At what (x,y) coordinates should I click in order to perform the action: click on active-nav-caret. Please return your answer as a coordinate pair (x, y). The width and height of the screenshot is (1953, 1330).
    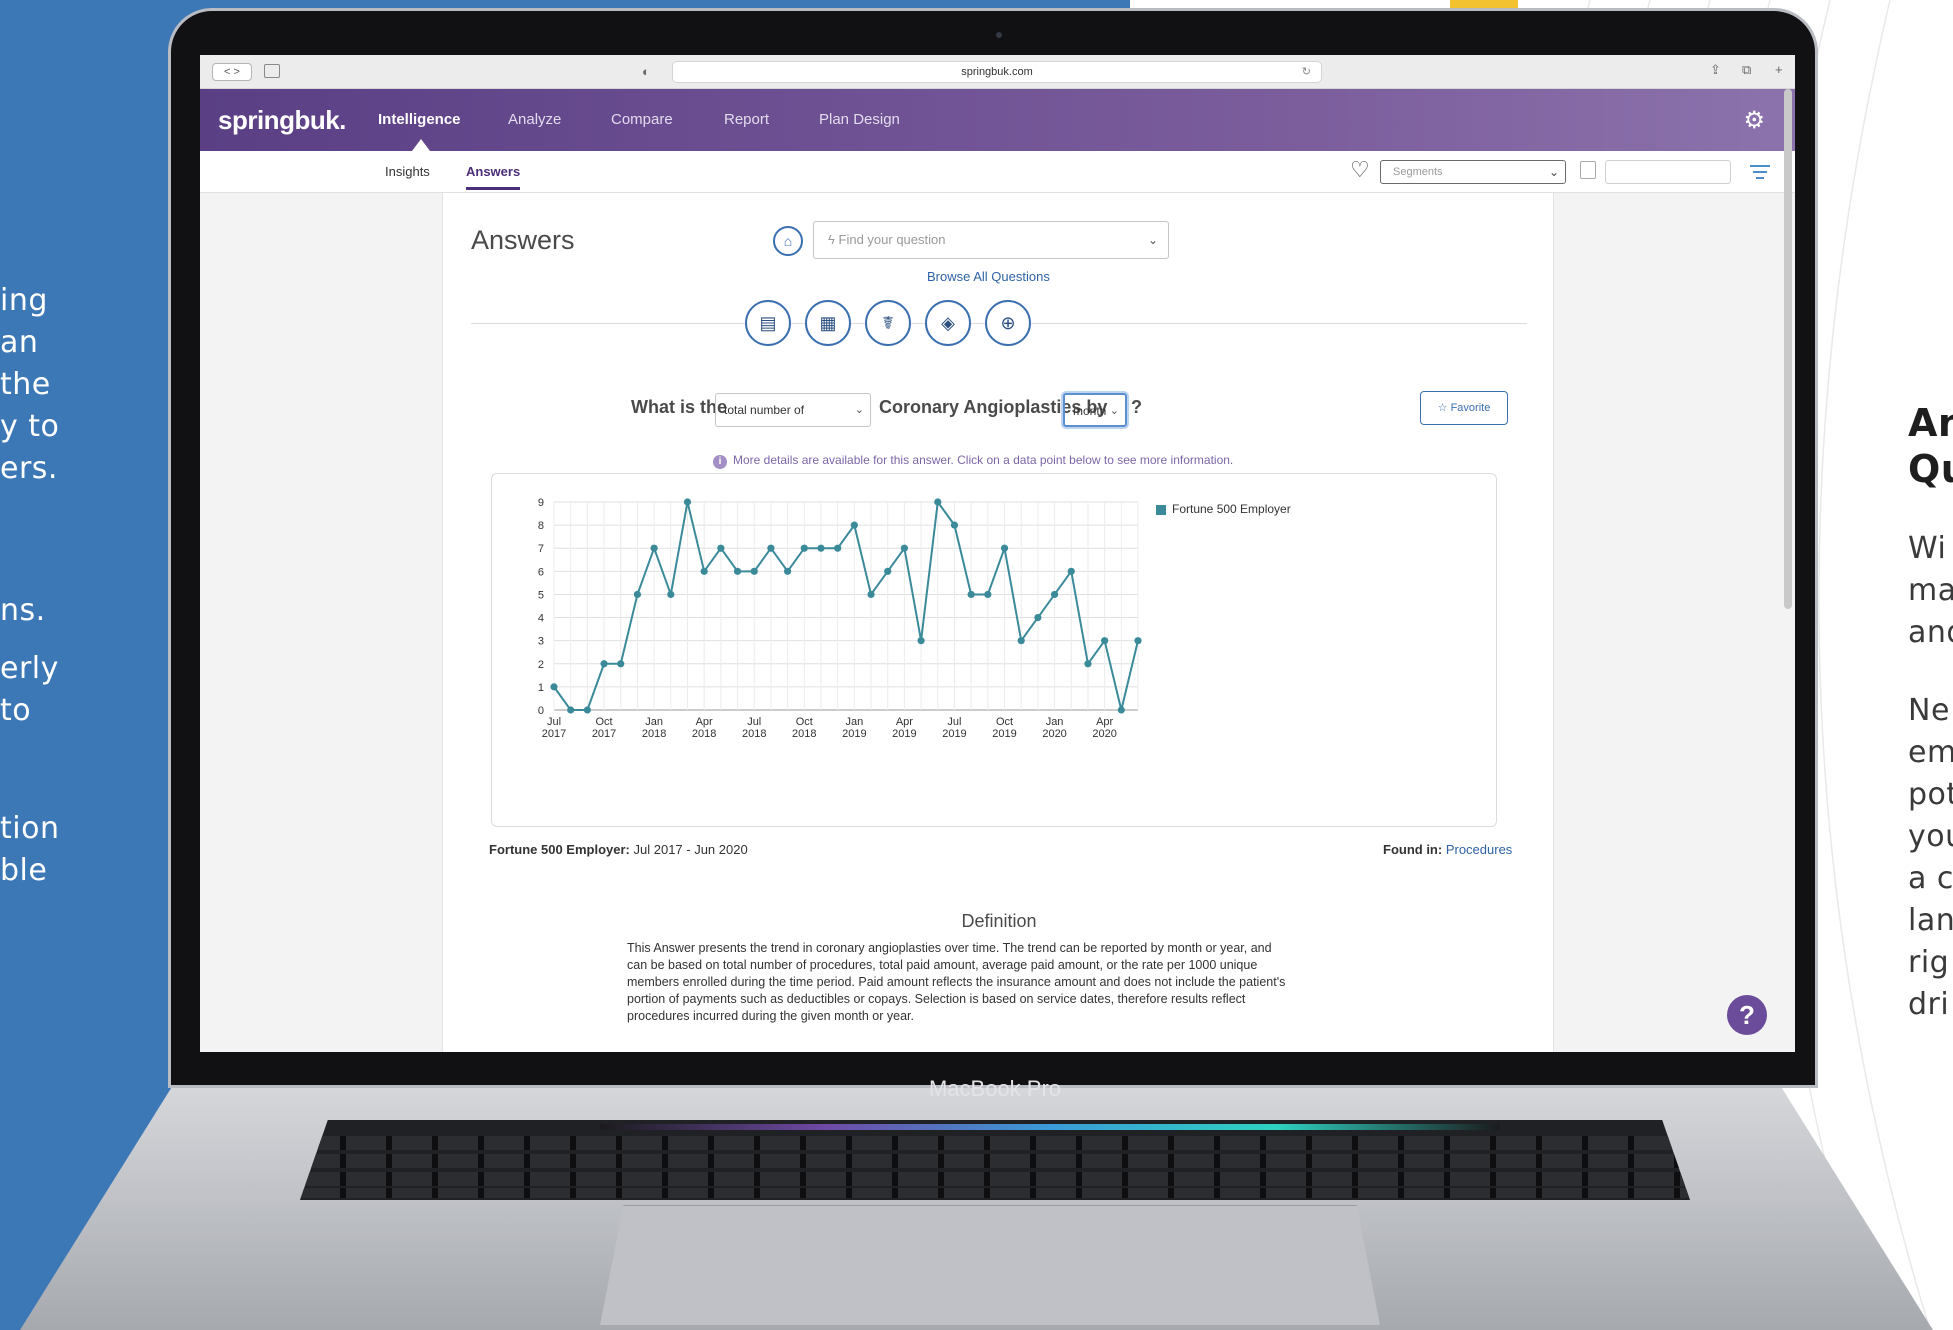
    Looking at the image, I should click on (421, 145).